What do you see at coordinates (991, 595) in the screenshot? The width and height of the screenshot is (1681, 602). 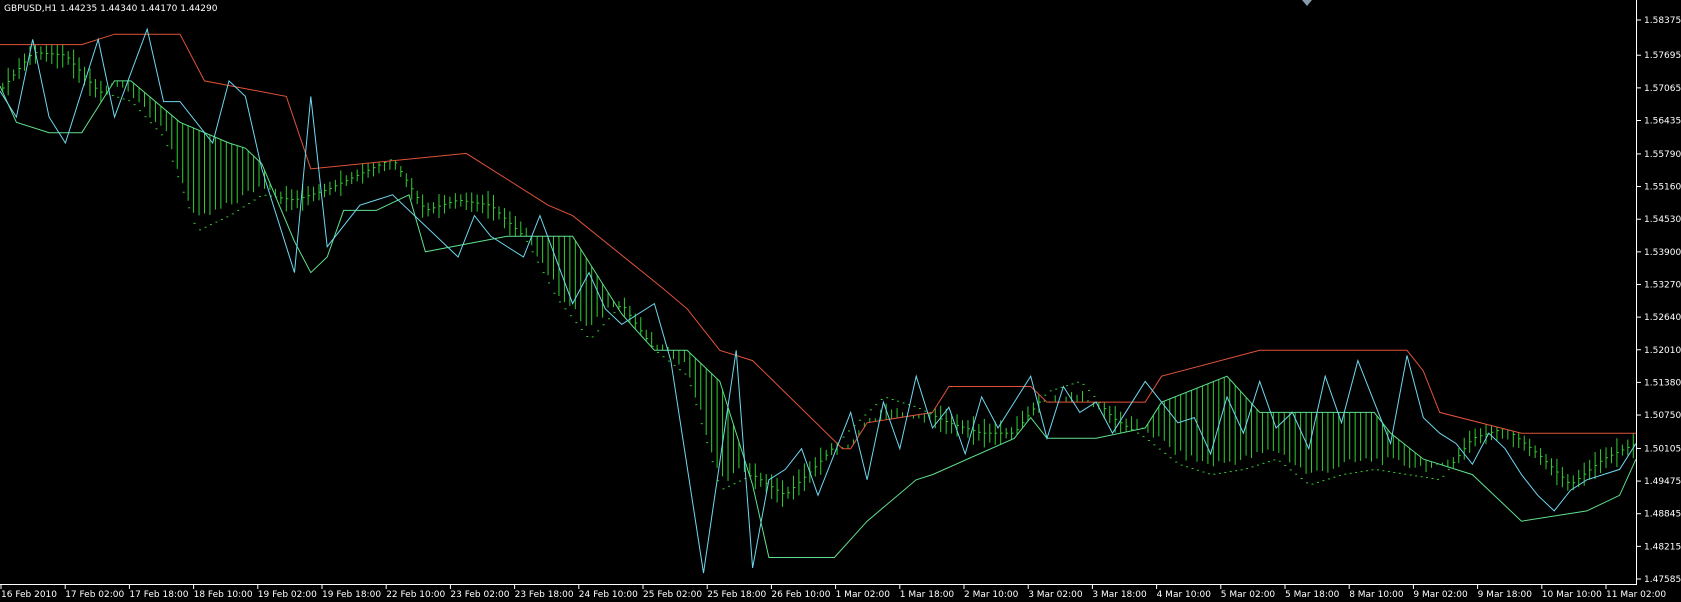 I see `time-axis-label: 2 Mar 10:00` at bounding box center [991, 595].